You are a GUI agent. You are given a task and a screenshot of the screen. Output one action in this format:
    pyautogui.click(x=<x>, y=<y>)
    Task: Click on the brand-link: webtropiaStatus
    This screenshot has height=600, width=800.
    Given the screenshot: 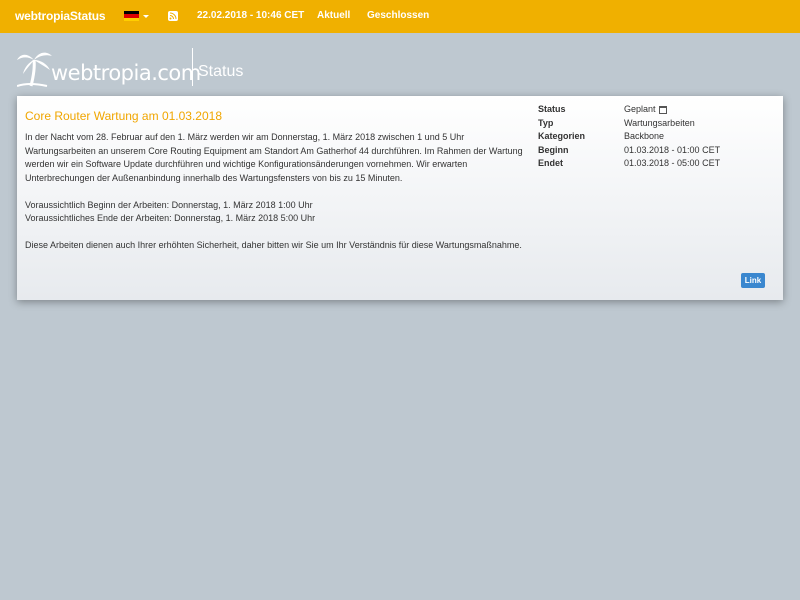 What is the action you would take?
    pyautogui.click(x=60, y=16)
    